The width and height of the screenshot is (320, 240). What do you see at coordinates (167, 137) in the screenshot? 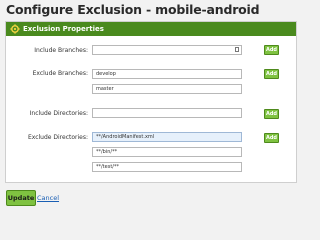
I see `exclude-directories-input-1: **/AndroidManifest.xml` at bounding box center [167, 137].